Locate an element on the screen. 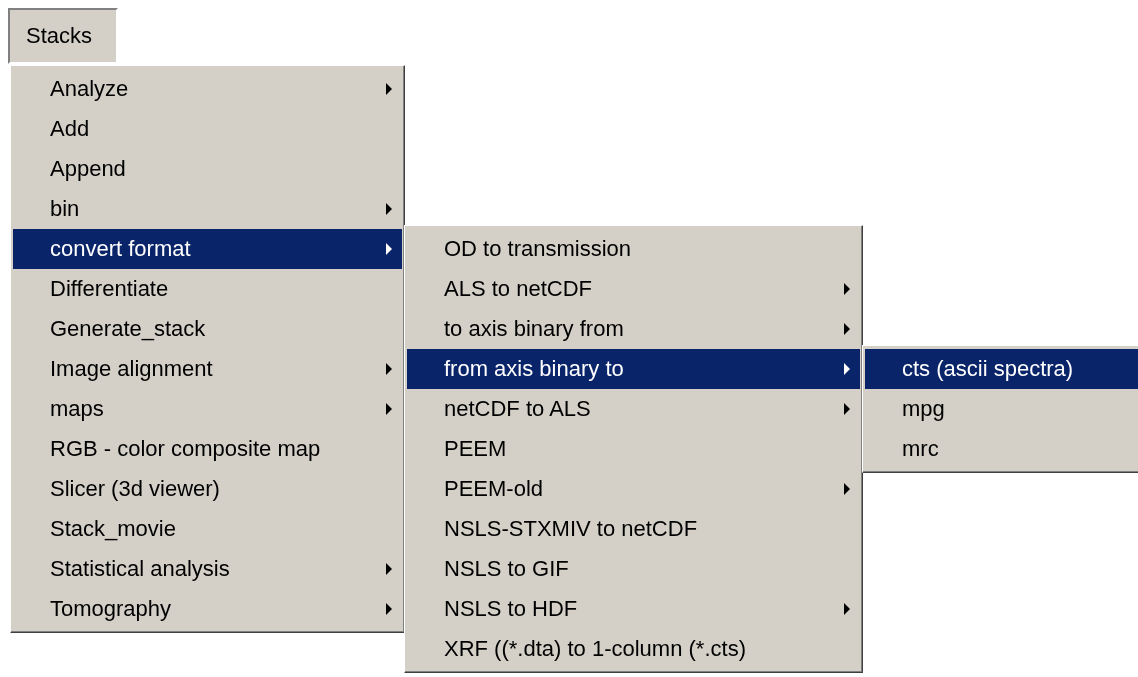 The image size is (1138, 677). menu-item: Image alignment is located at coordinates (207, 369).